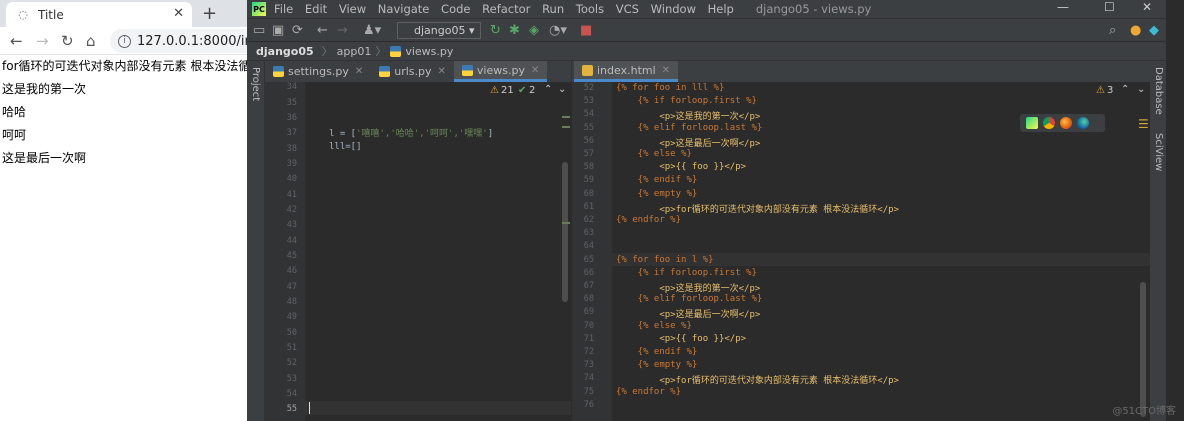  Describe the element at coordinates (291, 317) in the screenshot. I see `line-number: 49` at that location.